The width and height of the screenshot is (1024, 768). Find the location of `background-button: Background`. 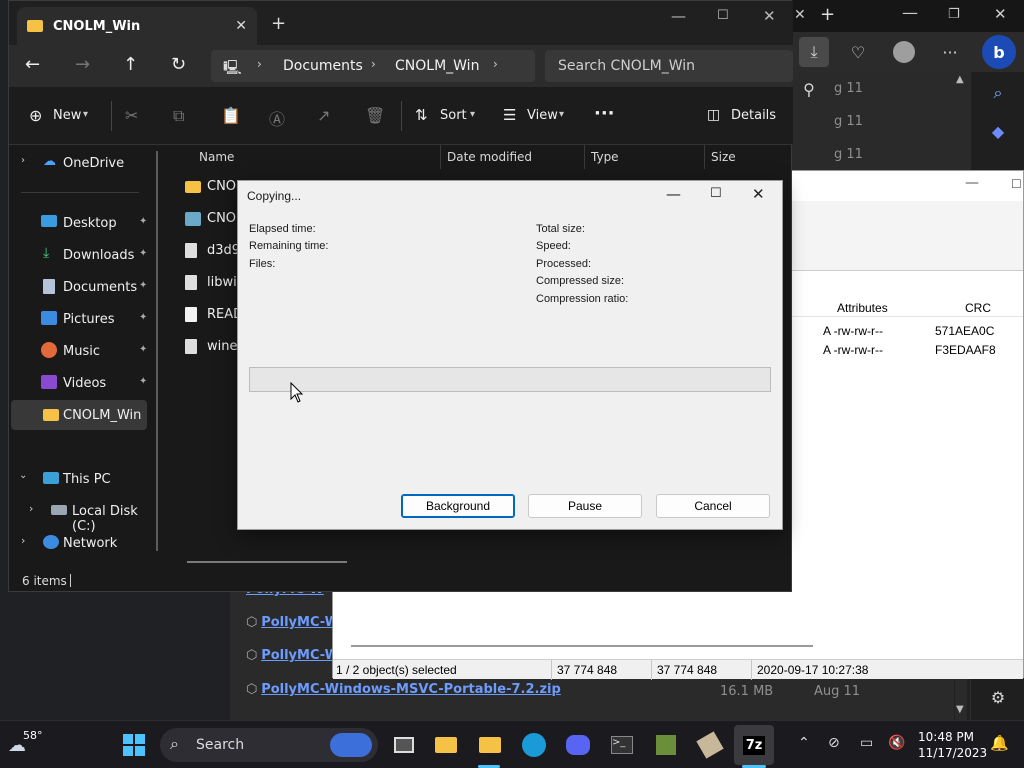

background-button: Background is located at coordinates (458, 506).